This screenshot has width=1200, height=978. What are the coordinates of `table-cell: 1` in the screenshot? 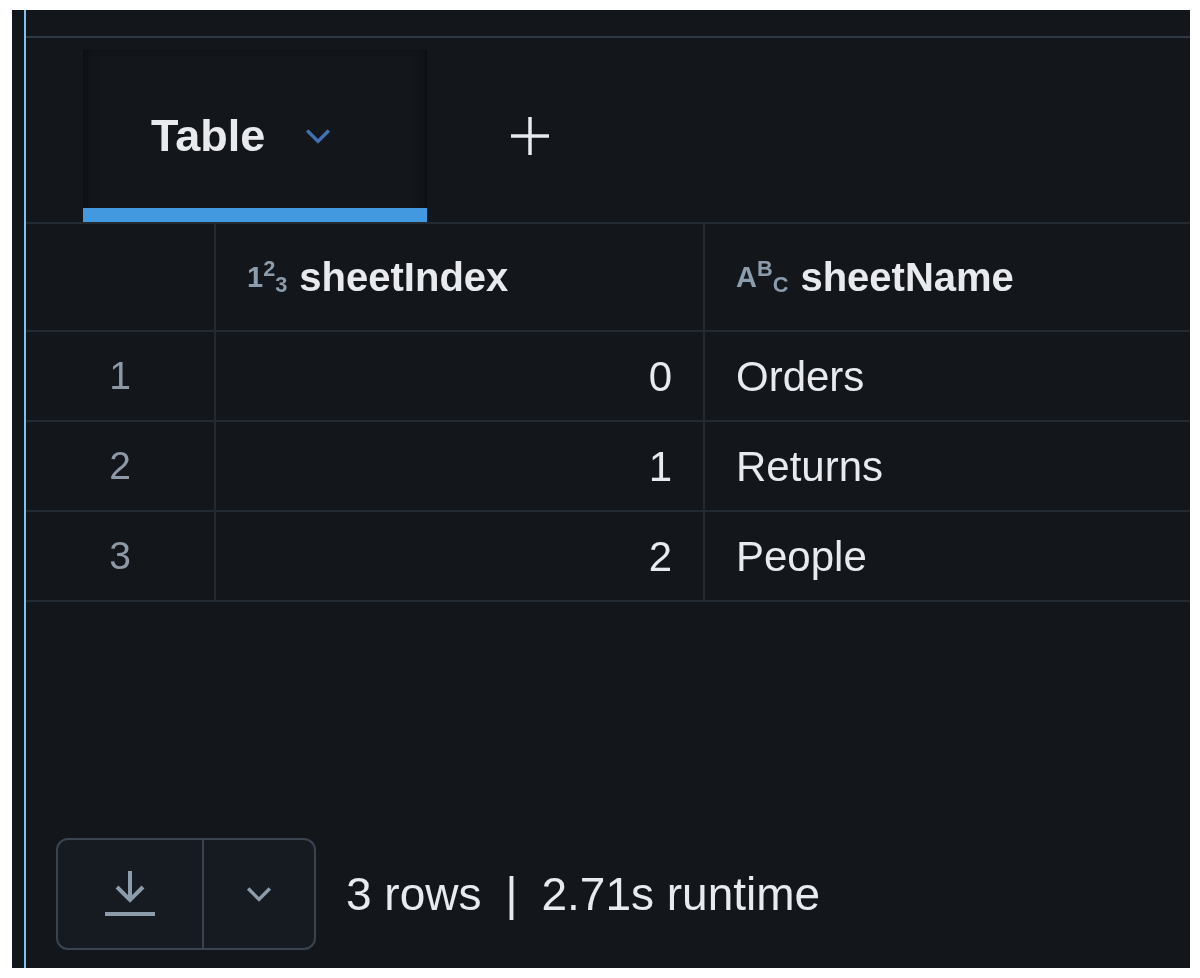 It's located at (460, 467).